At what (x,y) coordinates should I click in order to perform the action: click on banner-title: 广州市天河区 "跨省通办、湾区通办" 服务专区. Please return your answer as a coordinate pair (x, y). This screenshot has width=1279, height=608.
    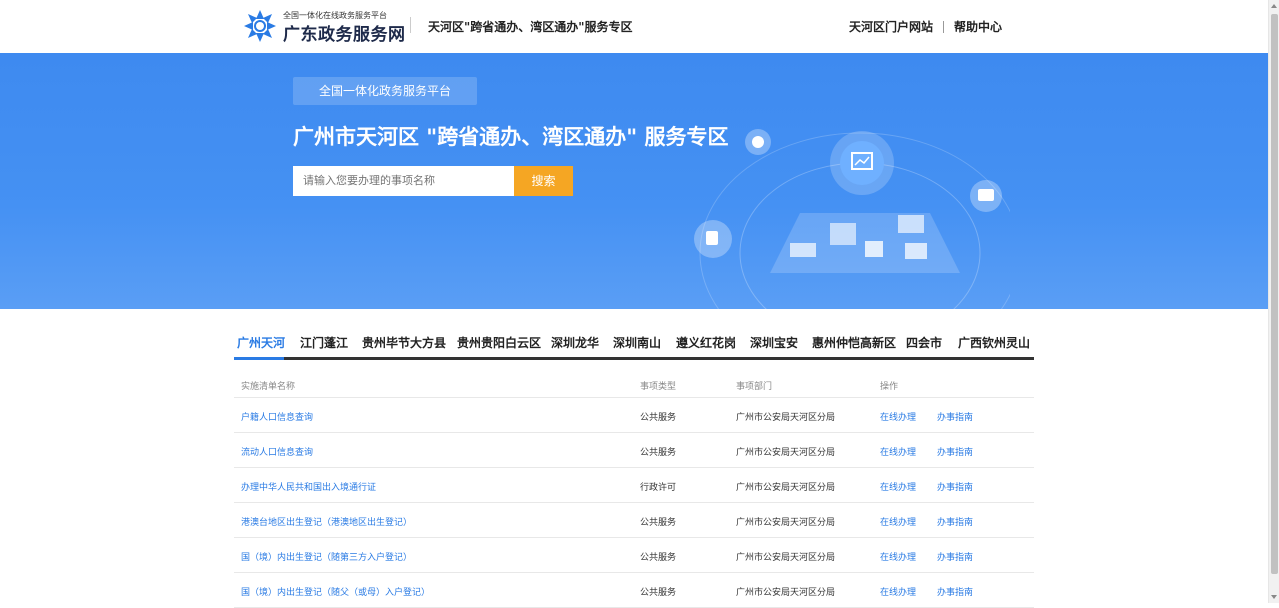
    Looking at the image, I should click on (511, 137).